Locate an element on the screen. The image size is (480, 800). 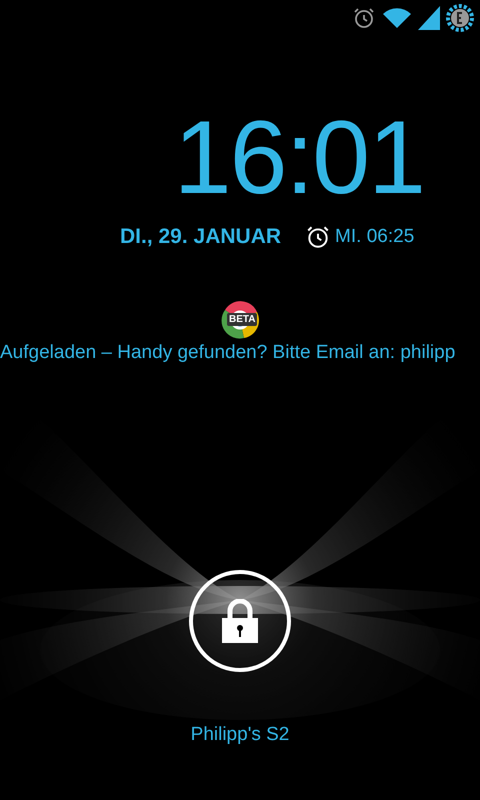
alarm-time: MI. 06:25 is located at coordinates (374, 237).